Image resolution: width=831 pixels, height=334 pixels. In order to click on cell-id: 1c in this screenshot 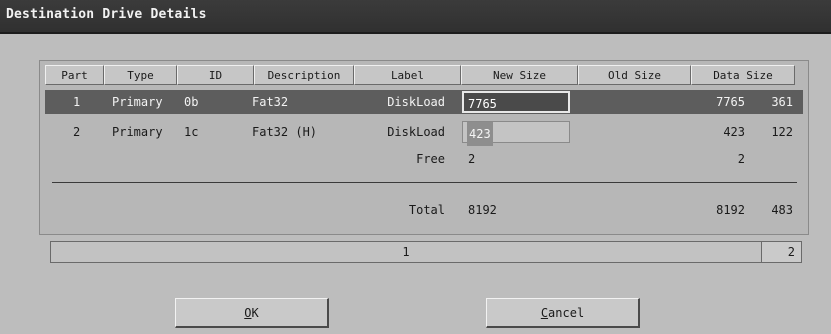, I will do `click(191, 132)`.